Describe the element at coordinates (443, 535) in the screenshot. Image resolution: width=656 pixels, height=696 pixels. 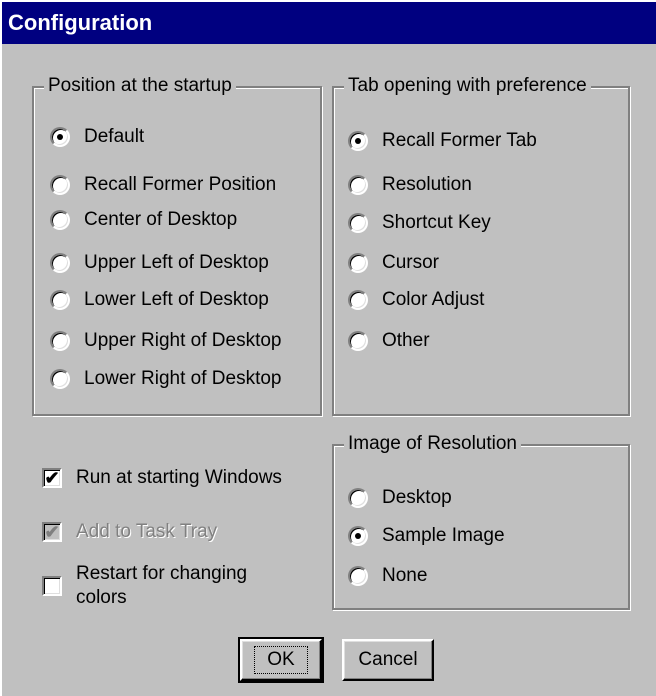
I see `option-label: Sample Image` at that location.